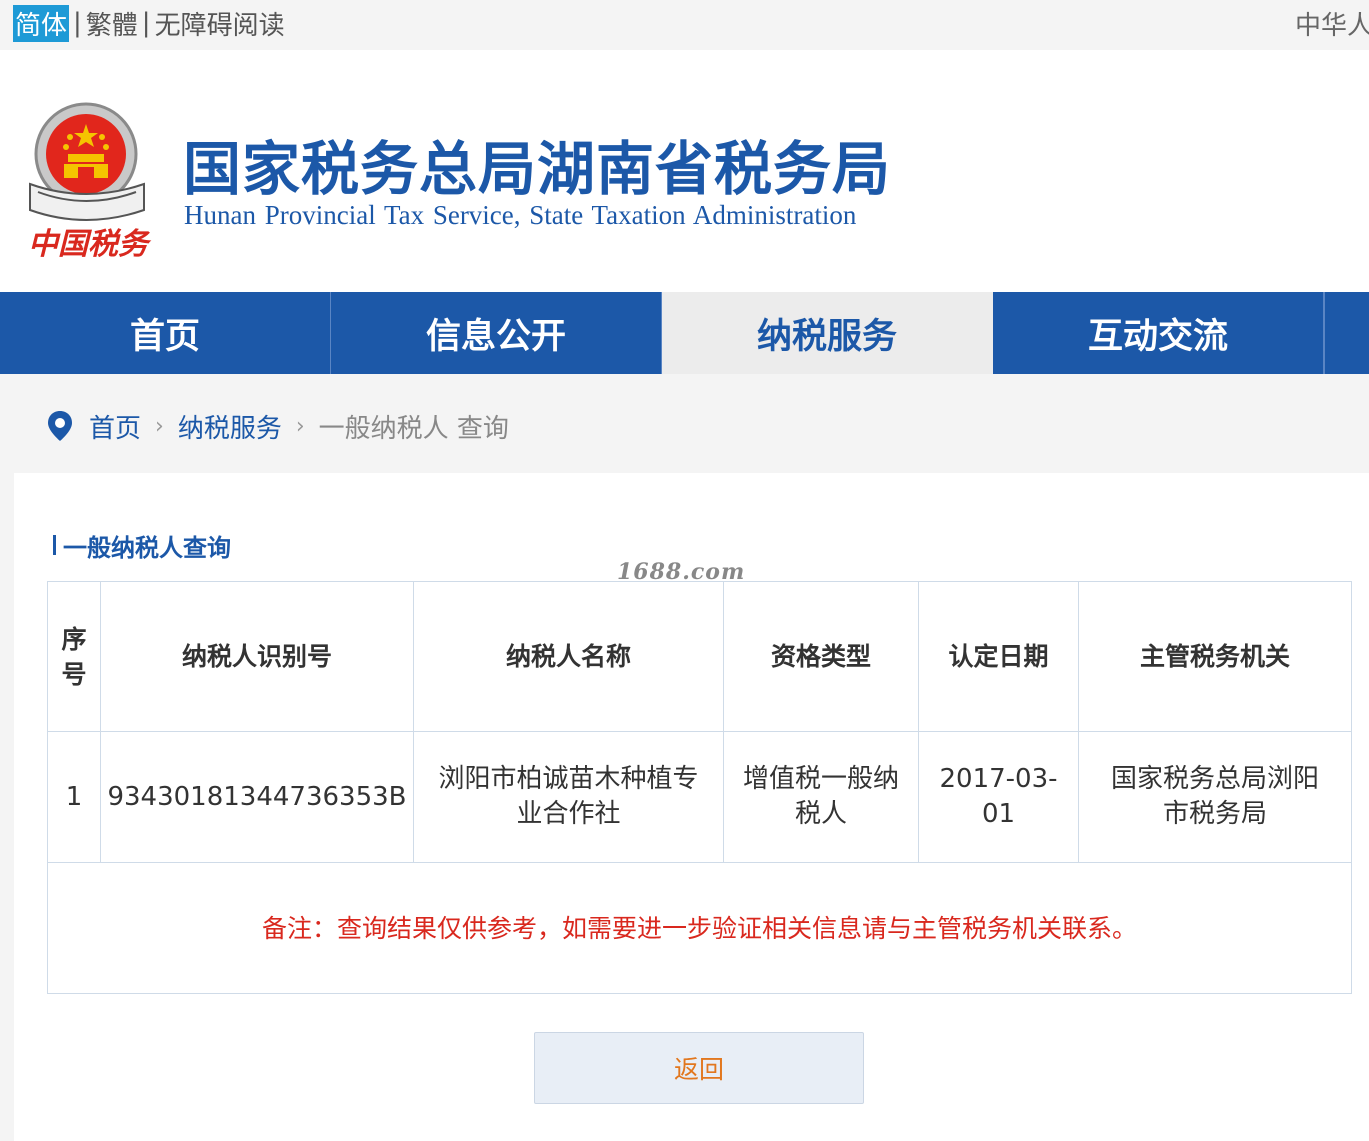  What do you see at coordinates (74, 656) in the screenshot?
I see `column-header-index: 序号` at bounding box center [74, 656].